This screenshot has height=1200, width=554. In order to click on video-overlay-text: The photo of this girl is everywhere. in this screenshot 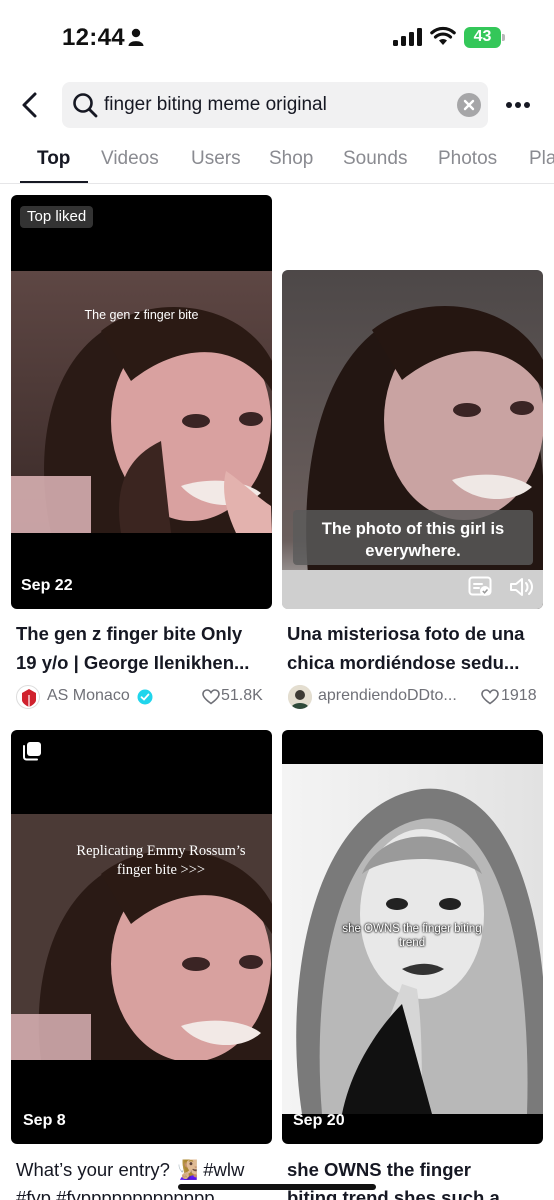, I will do `click(413, 540)`.